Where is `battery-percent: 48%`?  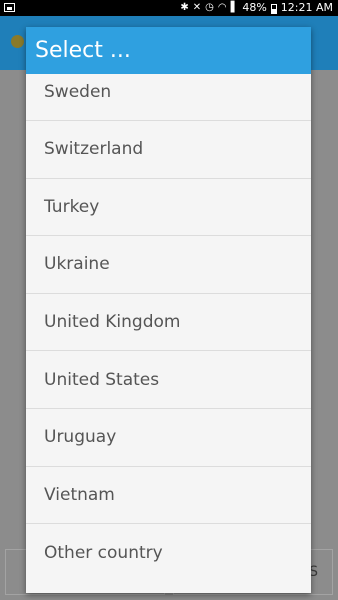
battery-percent: 48% is located at coordinates (254, 7).